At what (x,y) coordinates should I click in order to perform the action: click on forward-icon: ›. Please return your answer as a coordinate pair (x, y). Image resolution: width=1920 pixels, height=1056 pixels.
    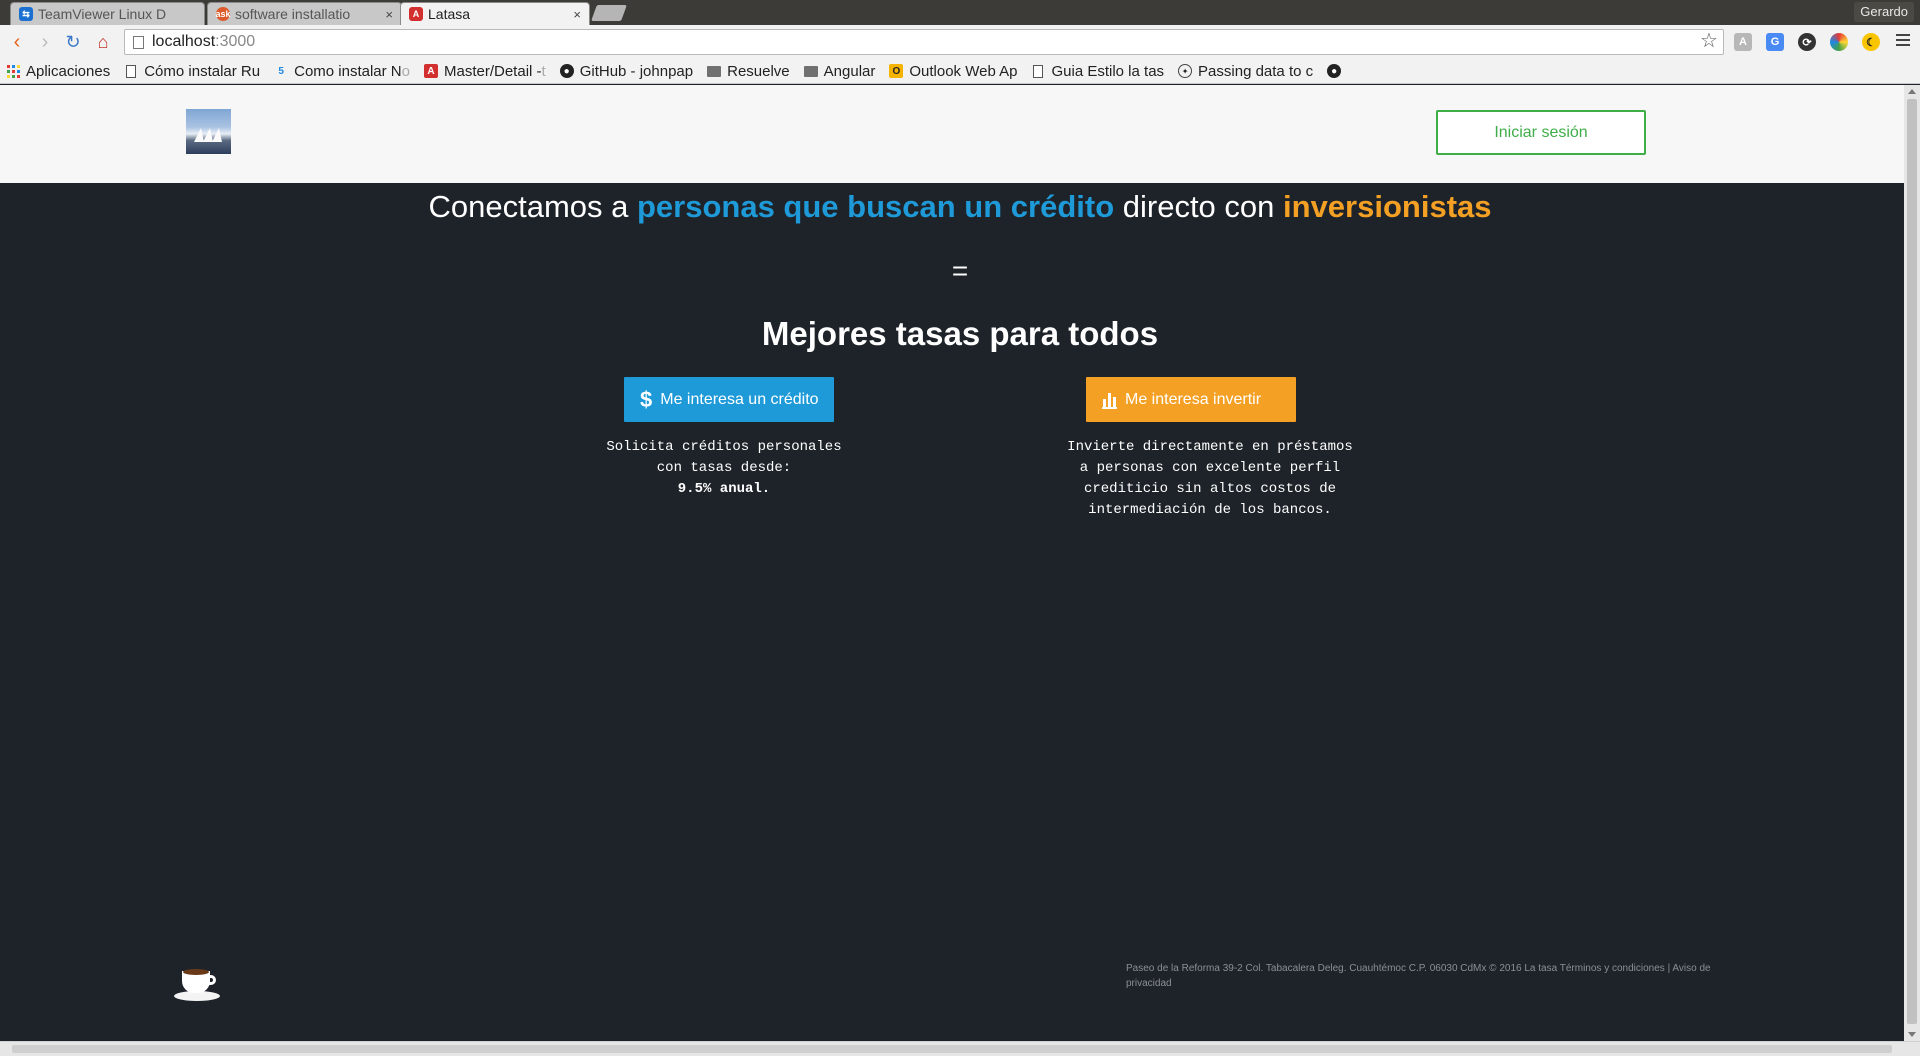
    Looking at the image, I should click on (45, 42).